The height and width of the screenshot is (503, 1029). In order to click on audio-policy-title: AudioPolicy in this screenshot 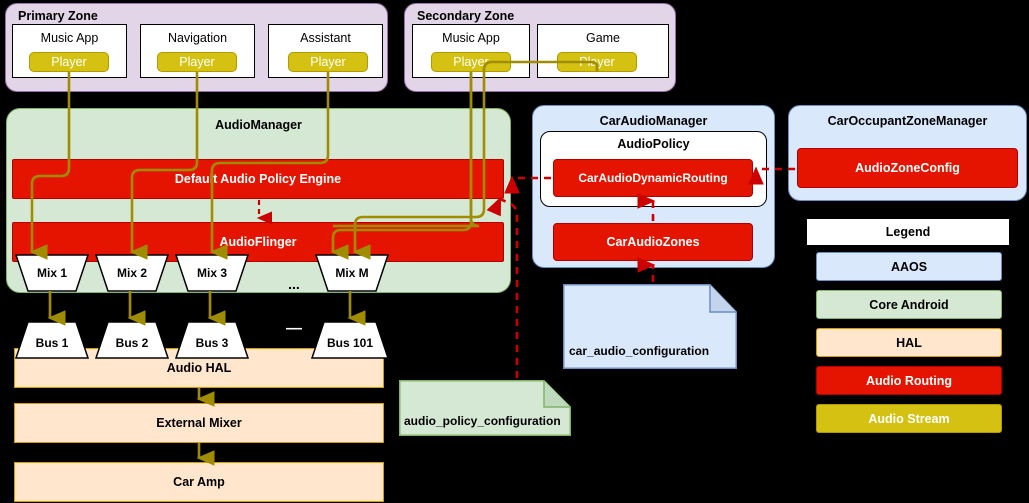, I will do `click(653, 144)`.